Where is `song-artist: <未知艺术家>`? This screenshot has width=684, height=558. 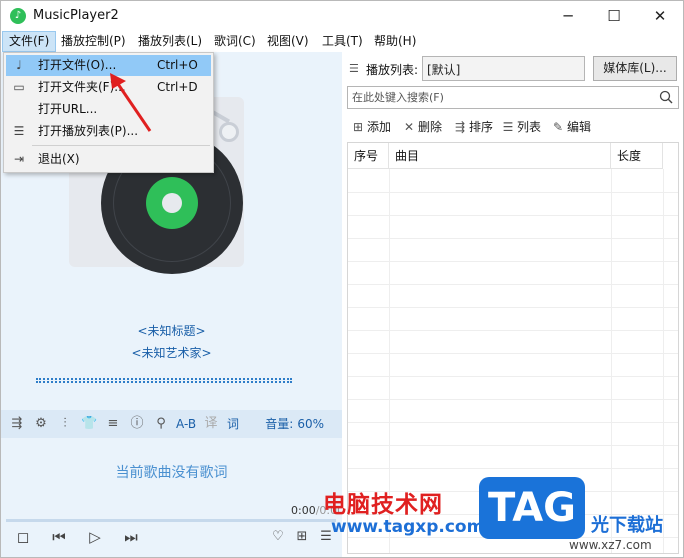
song-artist: <未知艺术家> is located at coordinates (171, 353).